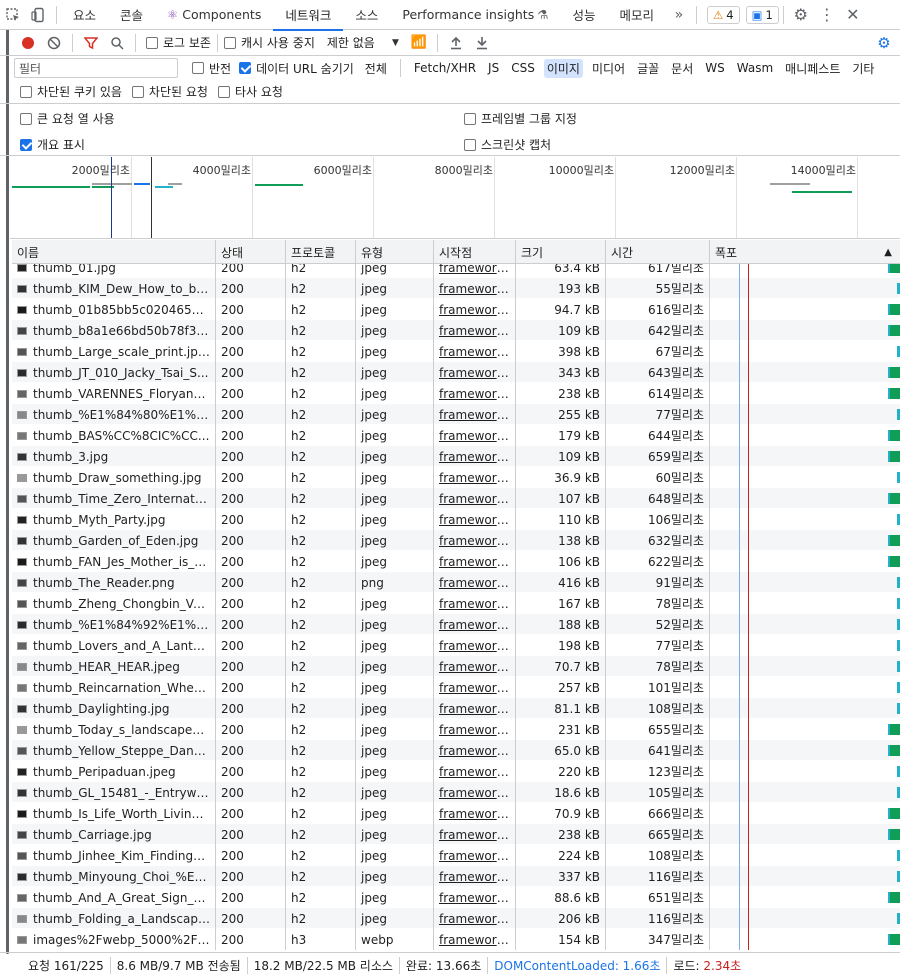 The height and width of the screenshot is (978, 900). What do you see at coordinates (682, 68) in the screenshot?
I see `type-filter-doc: 문서` at bounding box center [682, 68].